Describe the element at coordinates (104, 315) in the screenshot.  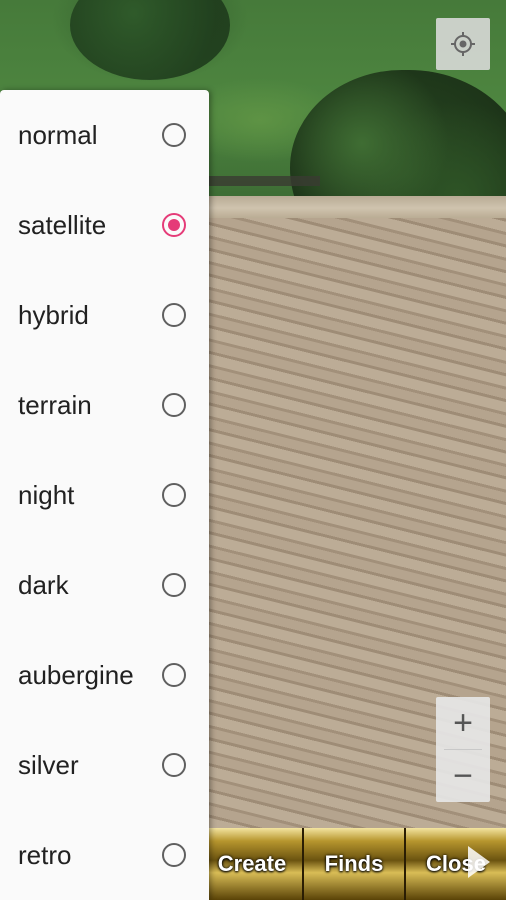
I see `map-type-option-hybrid: hybrid` at that location.